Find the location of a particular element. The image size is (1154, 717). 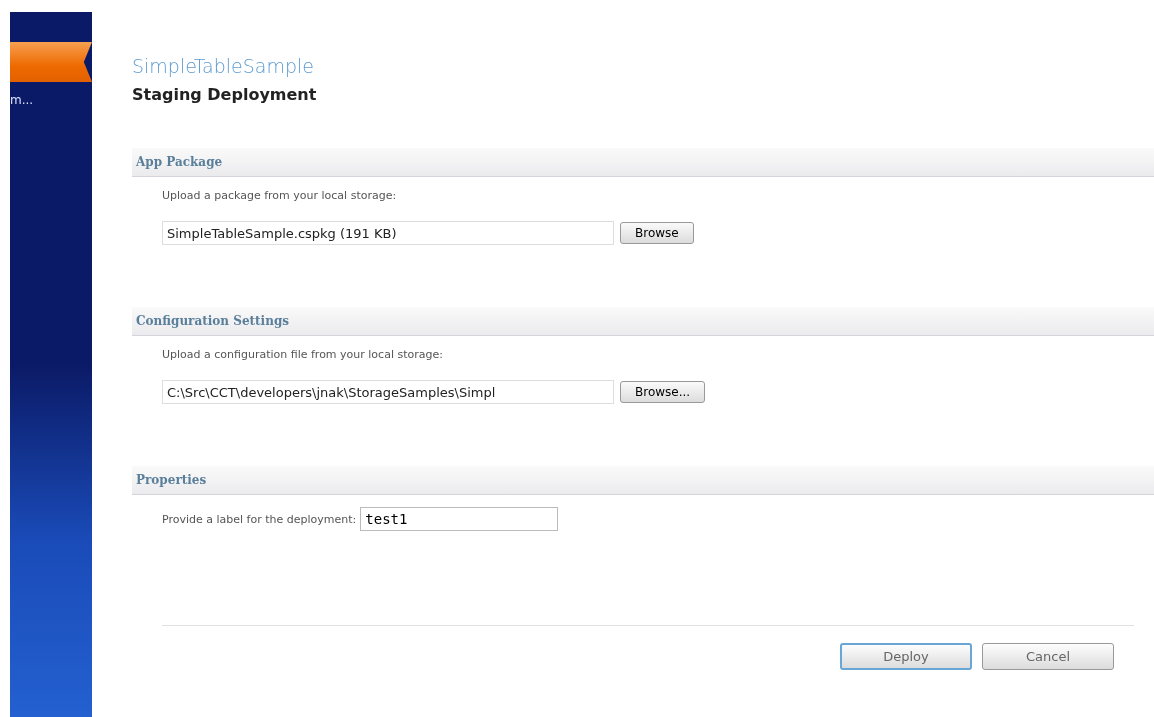

instruction-text: Upload a configuration file from your local storage: is located at coordinates (303, 354).